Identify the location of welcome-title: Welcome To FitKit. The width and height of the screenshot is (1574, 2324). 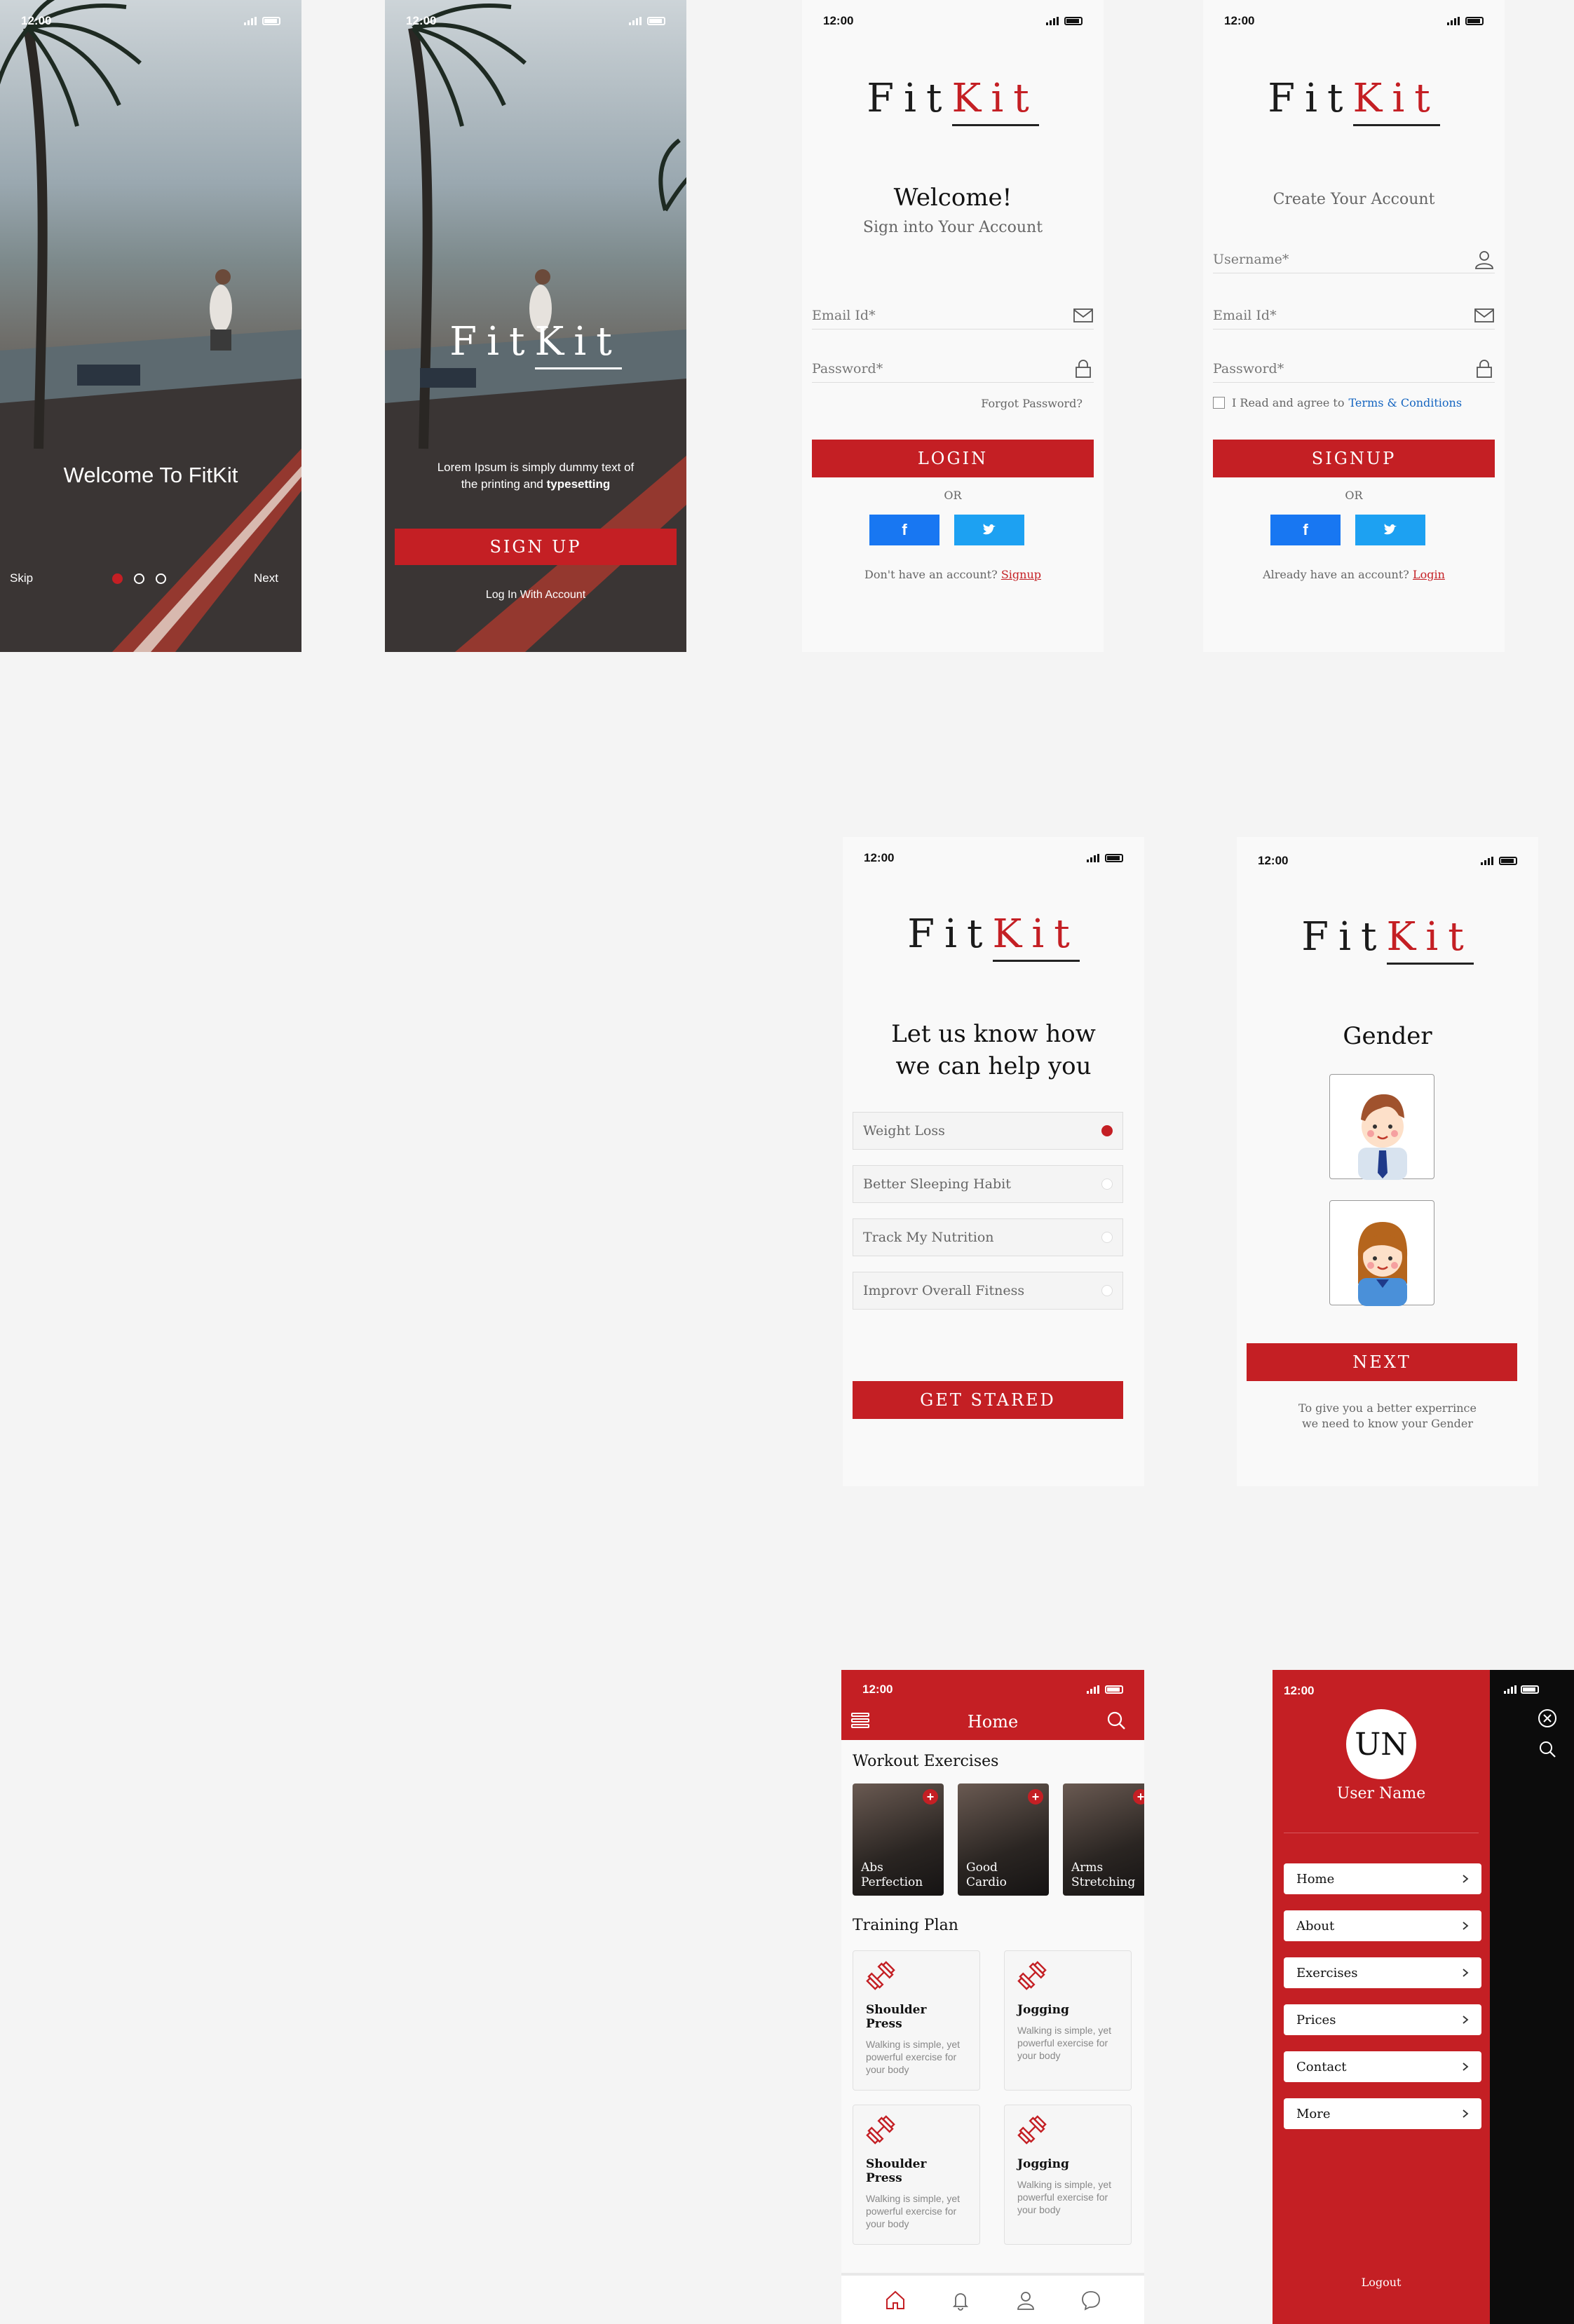
(150, 475).